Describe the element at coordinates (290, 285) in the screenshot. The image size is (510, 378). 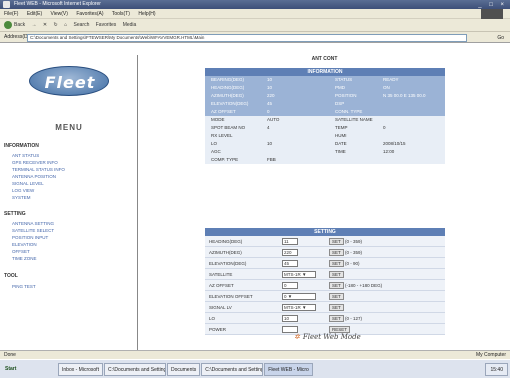
I see `setting-input: 0` at that location.